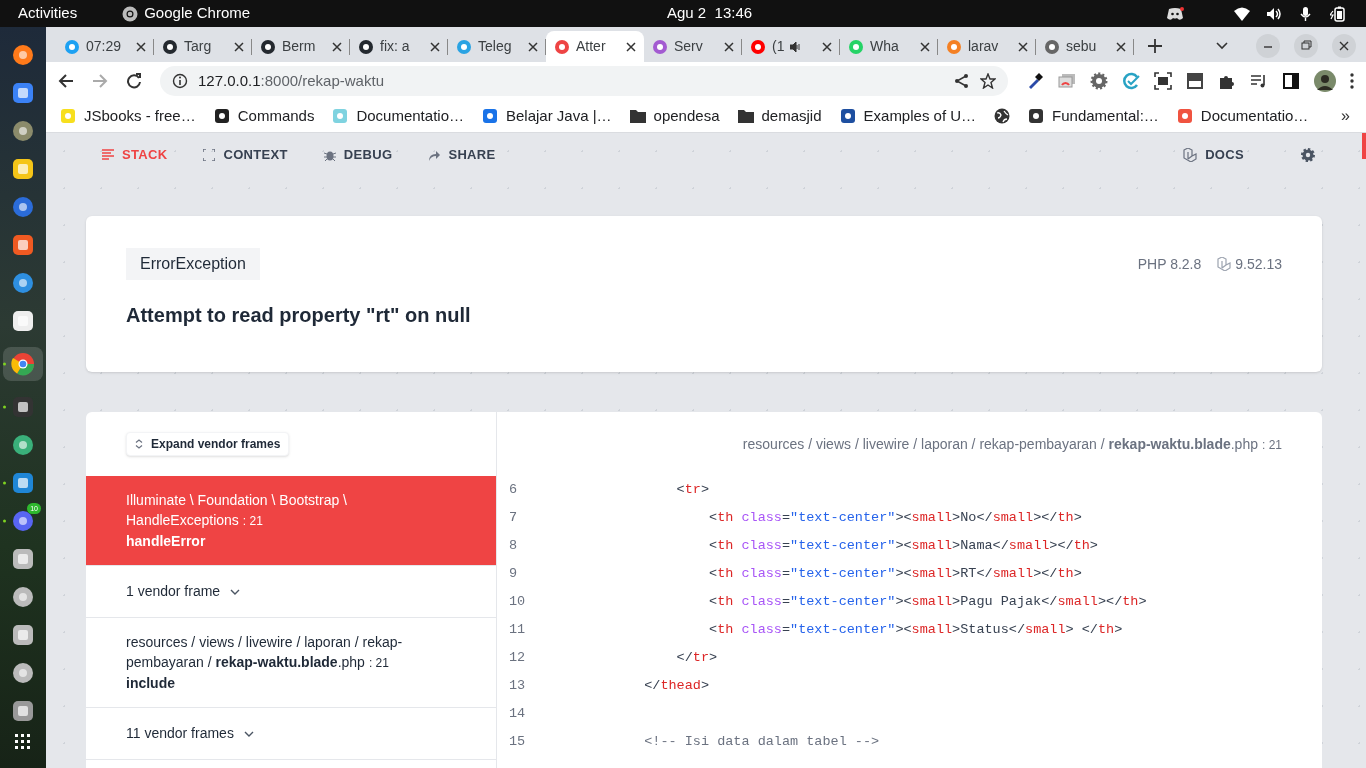 Image resolution: width=1366 pixels, height=768 pixels. Describe the element at coordinates (301, 46) in the screenshot. I see `browser-tab: Berm` at that location.